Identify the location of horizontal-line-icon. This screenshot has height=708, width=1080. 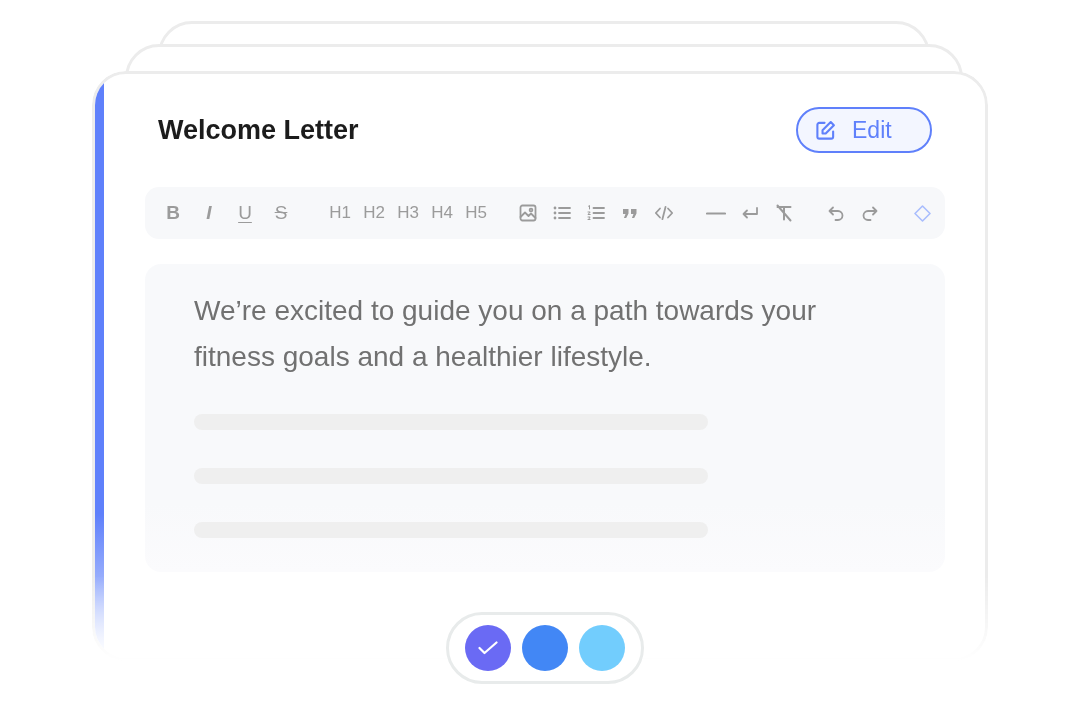
(716, 213).